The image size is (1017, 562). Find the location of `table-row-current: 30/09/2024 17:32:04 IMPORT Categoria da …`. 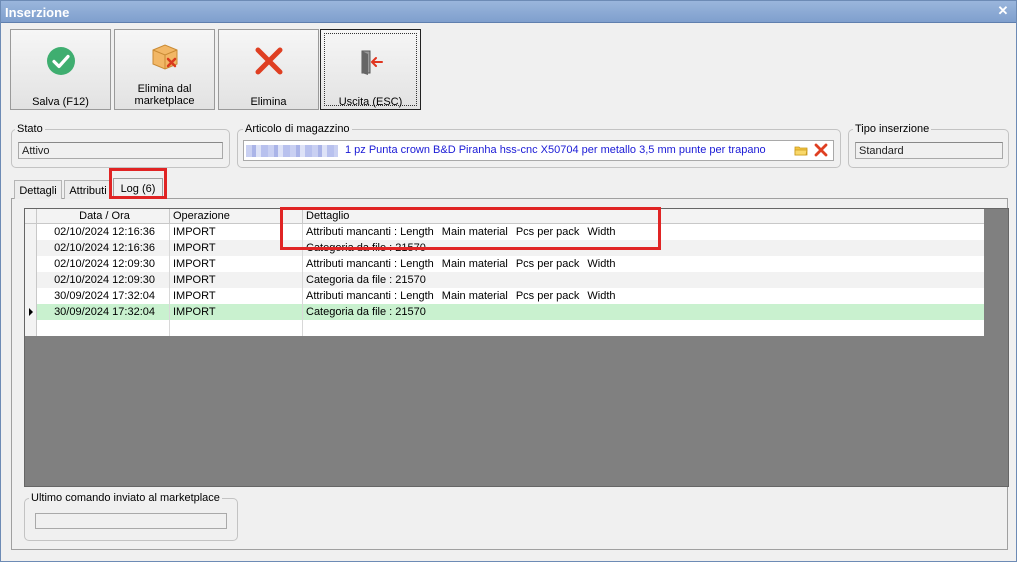

table-row-current: 30/09/2024 17:32:04 IMPORT Categoria da … is located at coordinates (504, 312).